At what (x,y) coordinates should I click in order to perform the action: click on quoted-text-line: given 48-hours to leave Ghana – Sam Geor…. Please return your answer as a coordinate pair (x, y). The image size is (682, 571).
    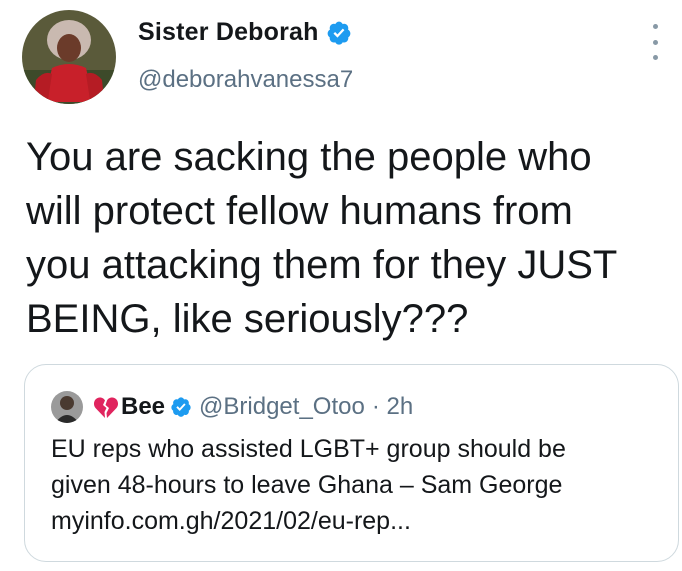
    Looking at the image, I should click on (307, 485).